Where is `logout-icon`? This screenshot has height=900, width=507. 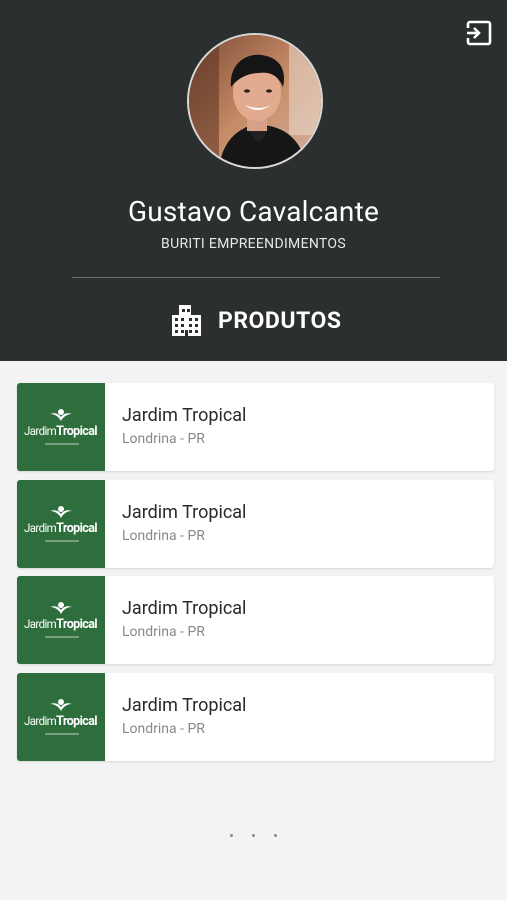 logout-icon is located at coordinates (479, 33).